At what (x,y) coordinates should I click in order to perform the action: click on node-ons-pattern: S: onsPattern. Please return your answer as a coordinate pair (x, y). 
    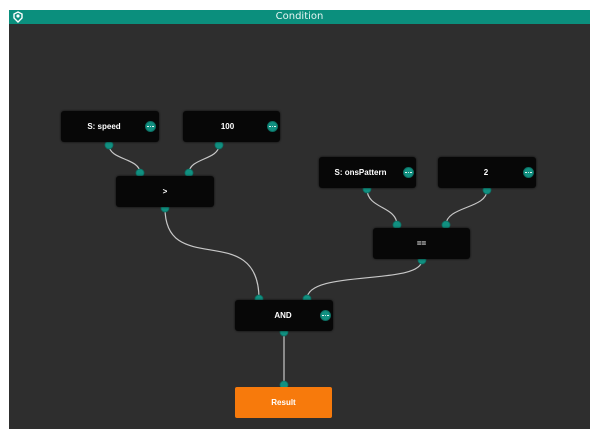
    Looking at the image, I should click on (367, 172).